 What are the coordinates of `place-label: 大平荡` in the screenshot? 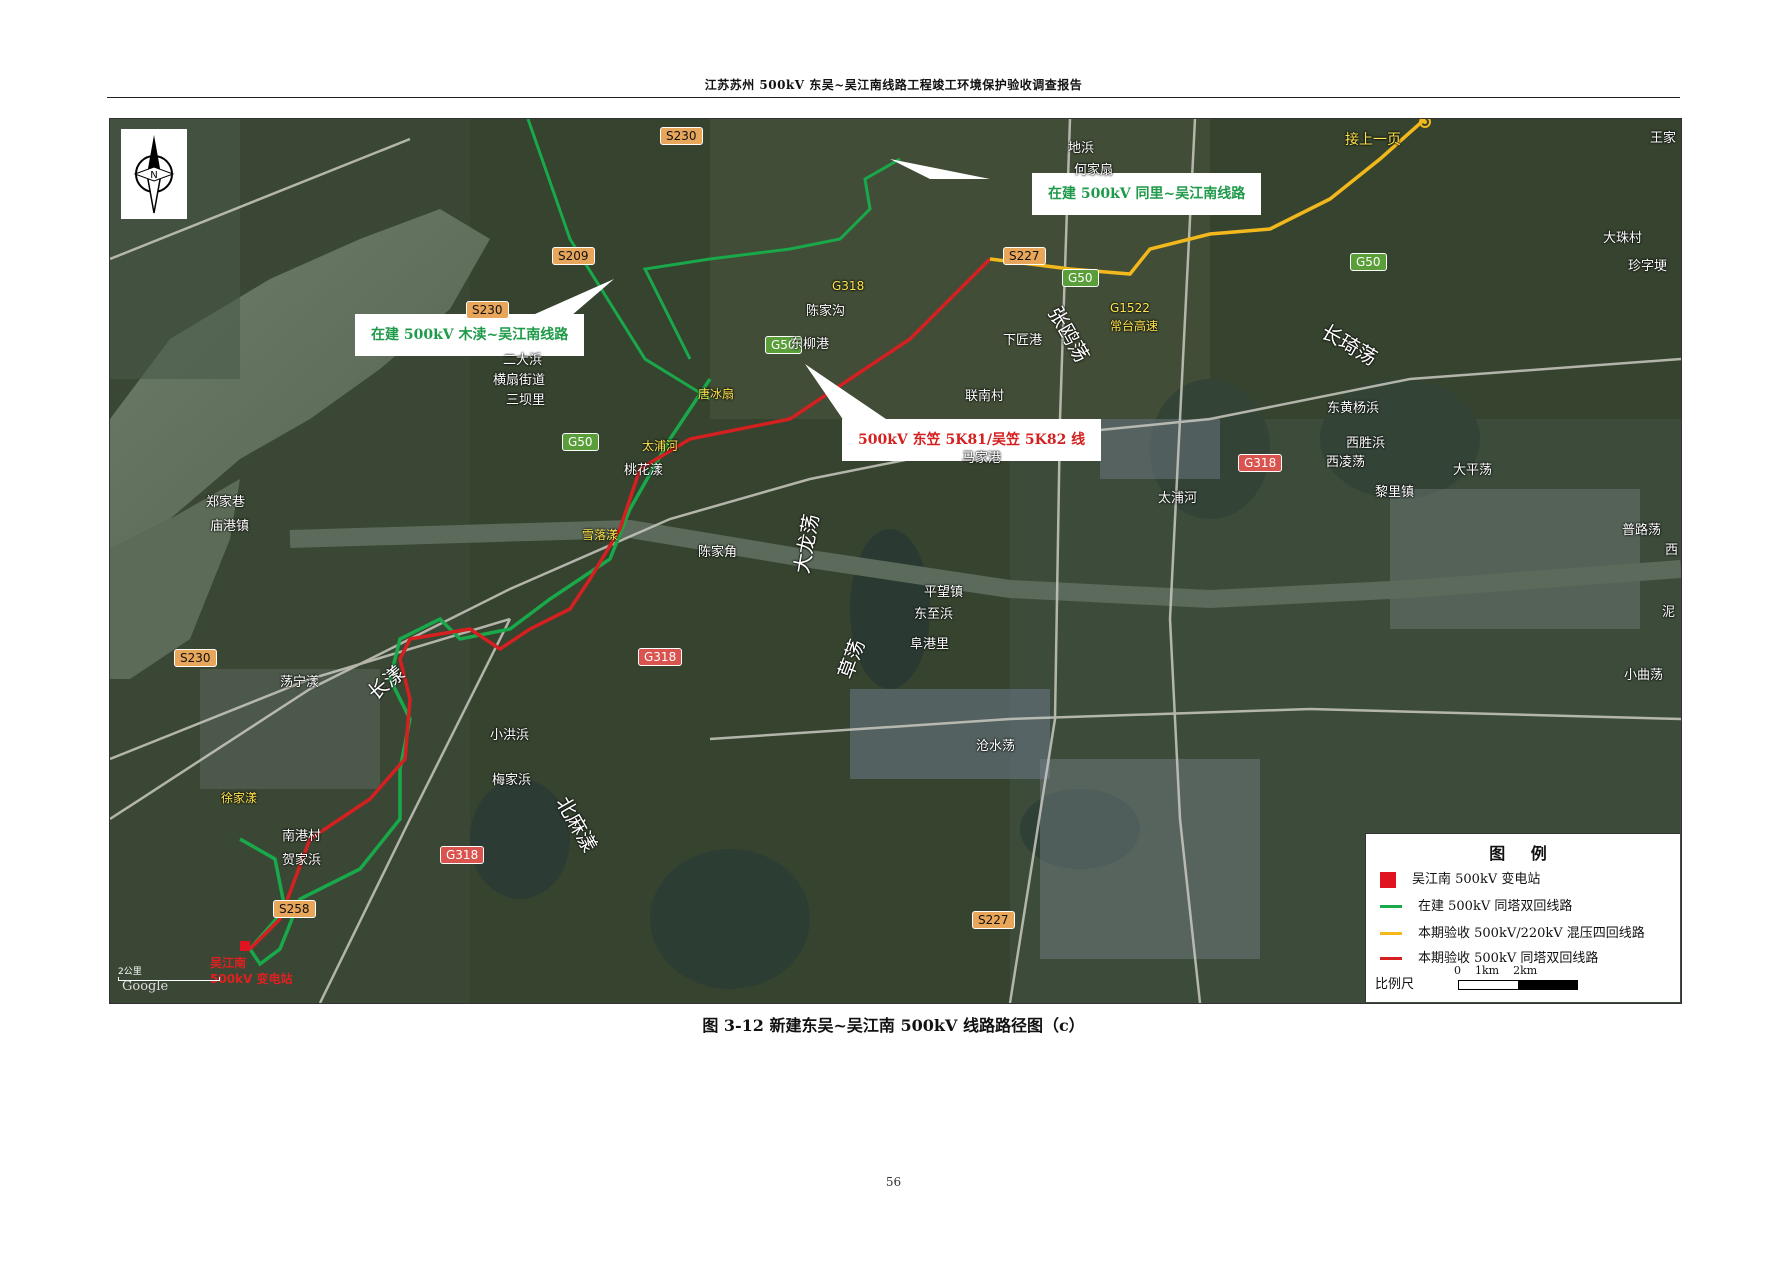 It's located at (1473, 470).